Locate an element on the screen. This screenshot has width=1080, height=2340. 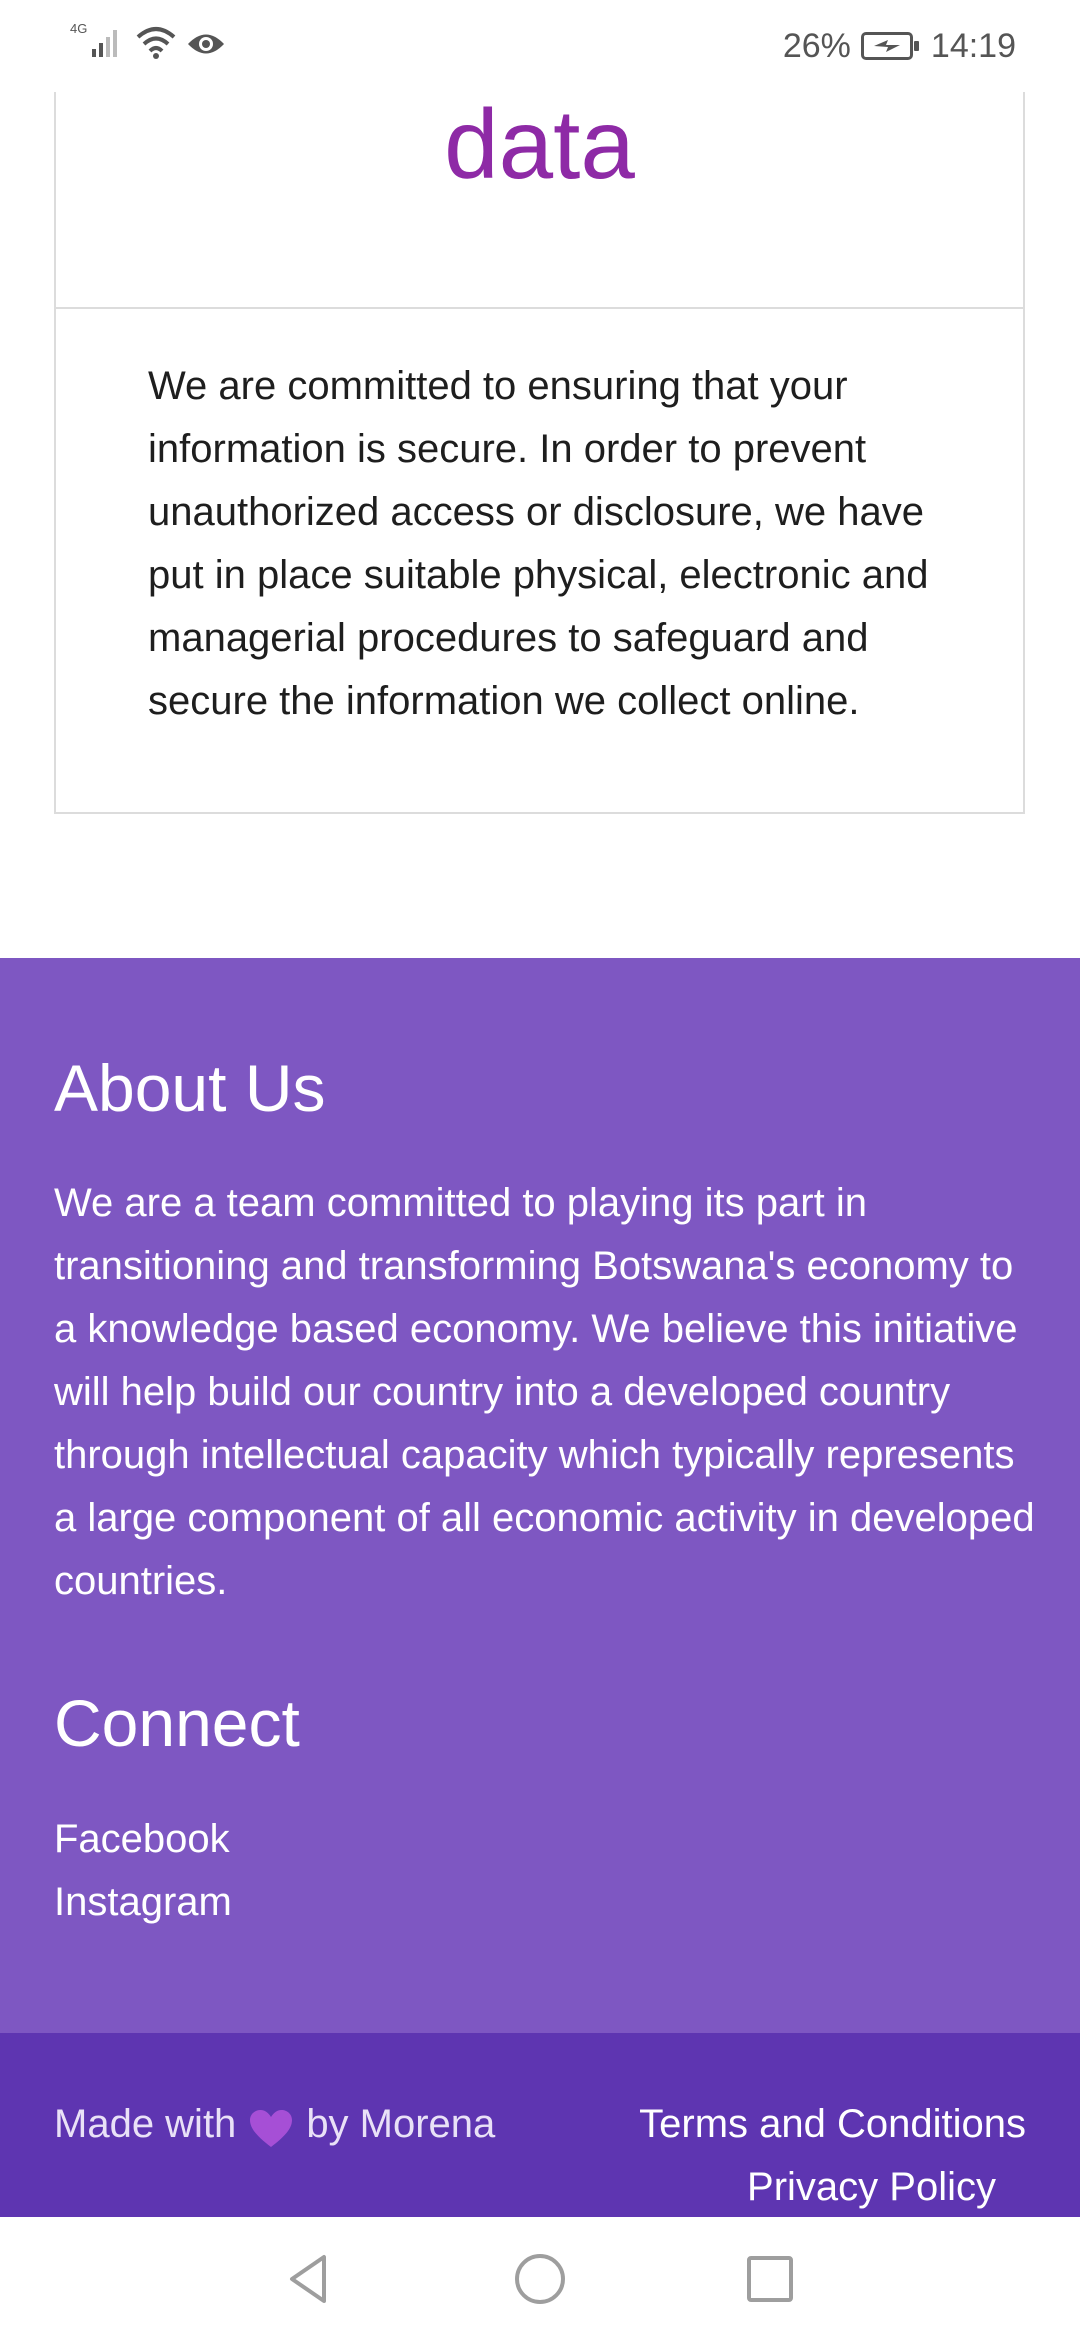
legal-links: Terms and Conditions Privacy Policy is located at coordinates (832, 2156).